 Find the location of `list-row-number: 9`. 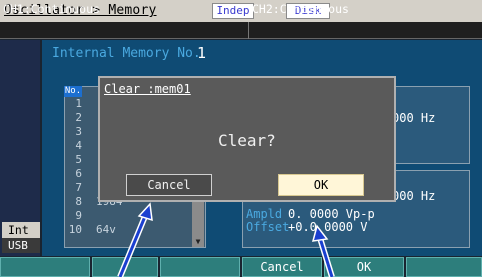

list-row-number: 9 is located at coordinates (74, 216).